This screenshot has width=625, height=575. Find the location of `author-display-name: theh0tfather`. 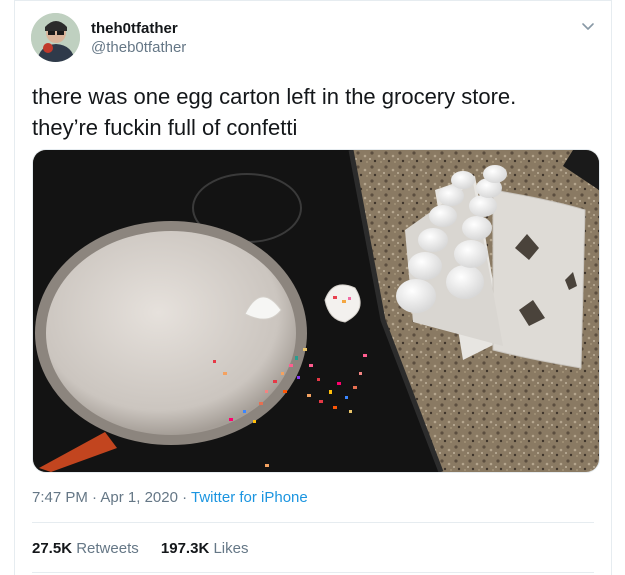

author-display-name: theh0tfather is located at coordinates (134, 28).